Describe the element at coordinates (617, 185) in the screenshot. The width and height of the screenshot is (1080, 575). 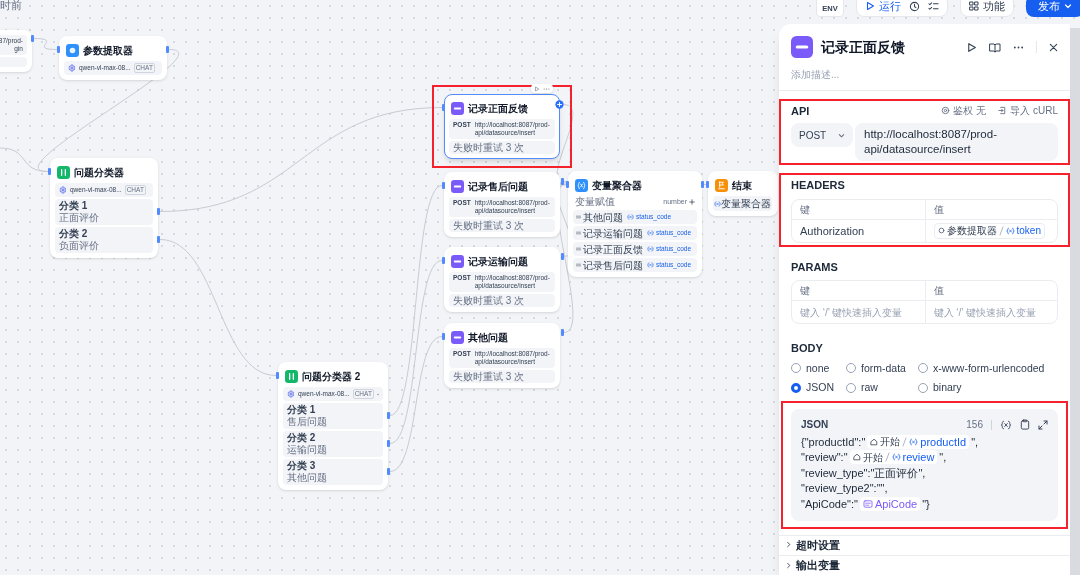
I see `node-title: 变量聚合器` at that location.